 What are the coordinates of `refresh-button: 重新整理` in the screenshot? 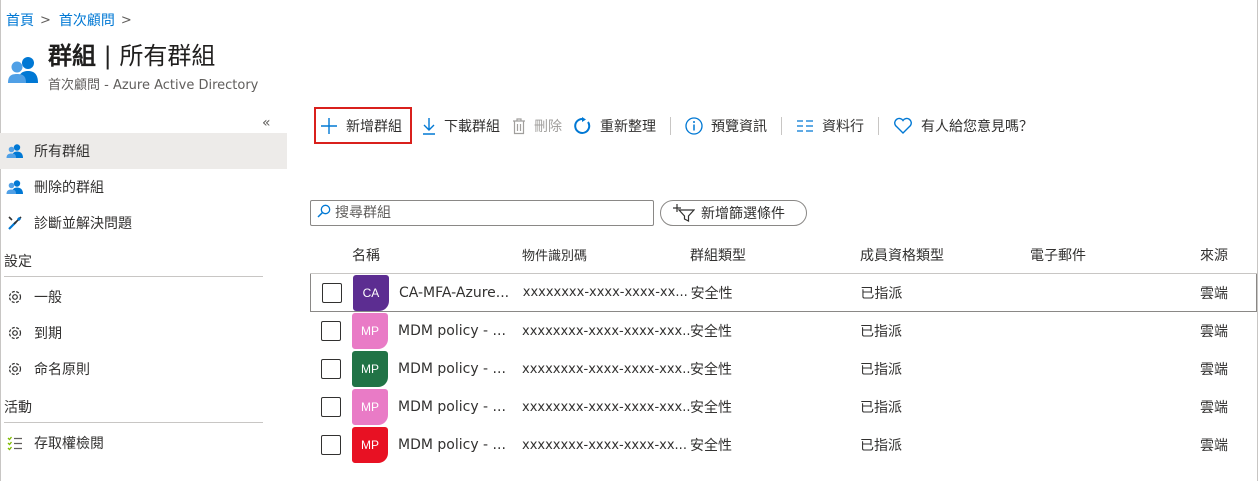 It's located at (615, 126).